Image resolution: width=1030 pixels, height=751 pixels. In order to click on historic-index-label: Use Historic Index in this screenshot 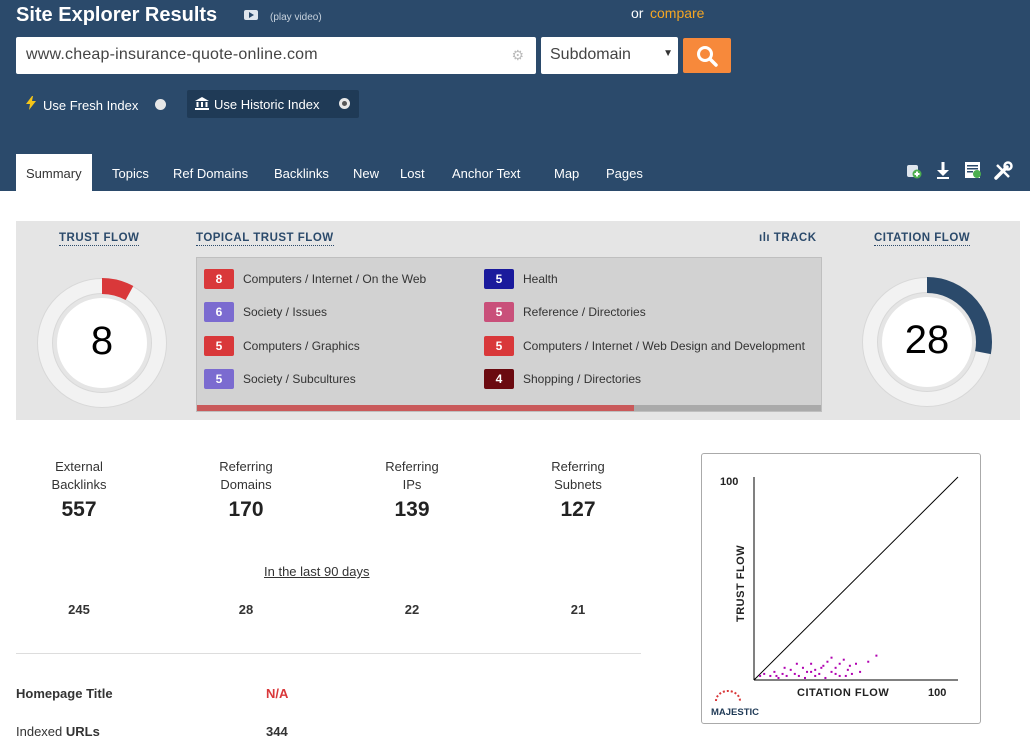, I will do `click(267, 104)`.